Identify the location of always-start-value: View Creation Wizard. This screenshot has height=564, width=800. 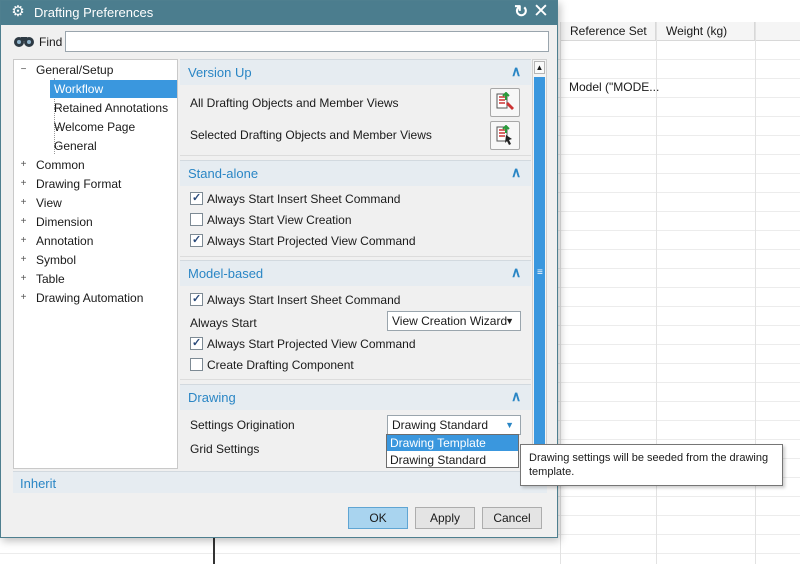
(450, 321).